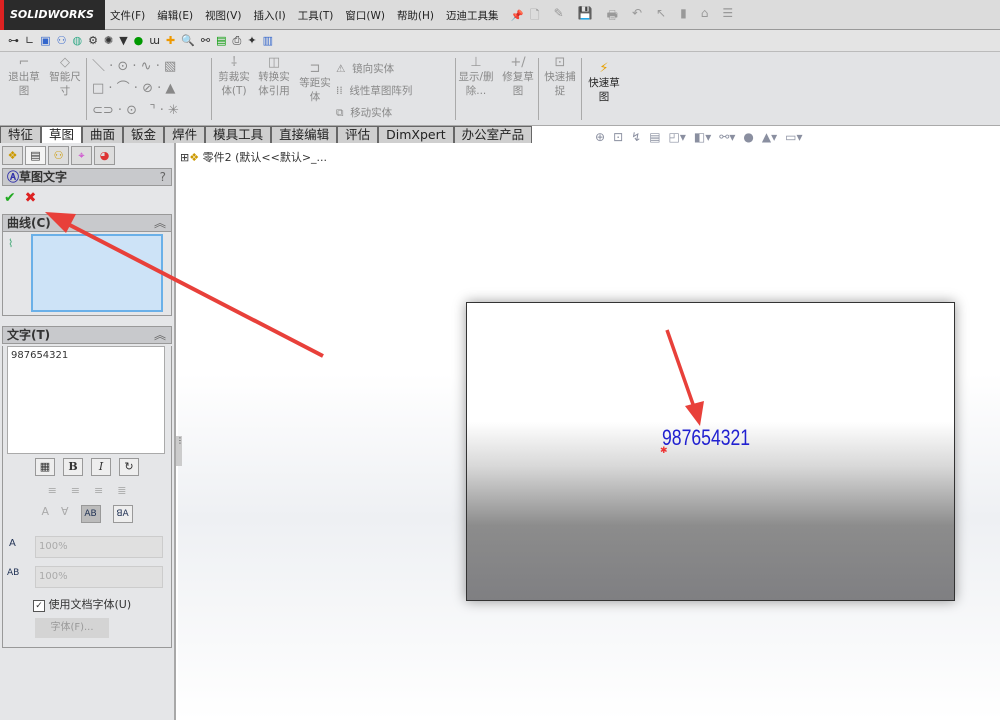 The width and height of the screenshot is (1000, 720). Describe the element at coordinates (684, 377) in the screenshot. I see `red-arrow-to-text` at that location.